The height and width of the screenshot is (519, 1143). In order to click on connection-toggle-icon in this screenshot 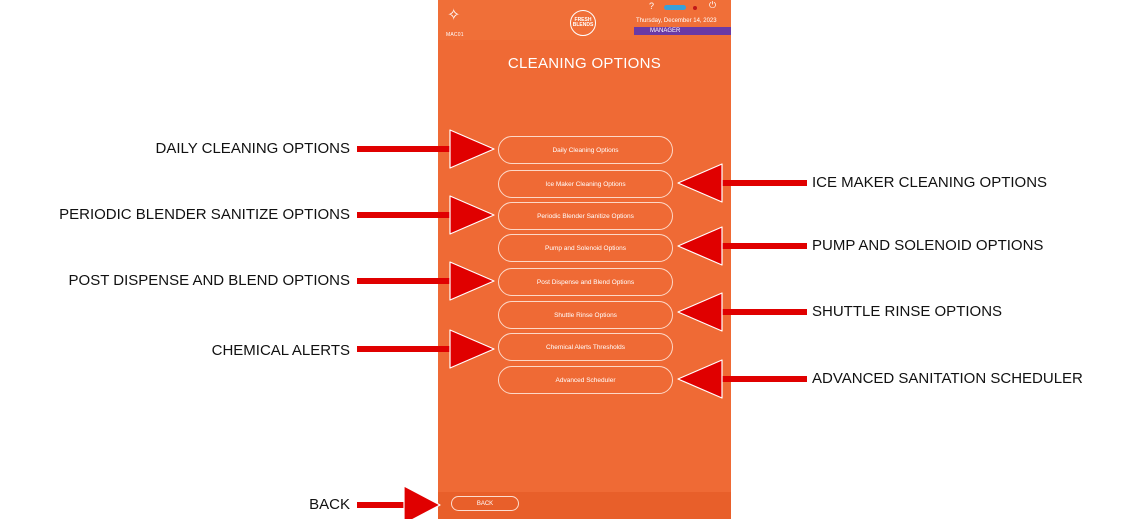, I will do `click(675, 7)`.